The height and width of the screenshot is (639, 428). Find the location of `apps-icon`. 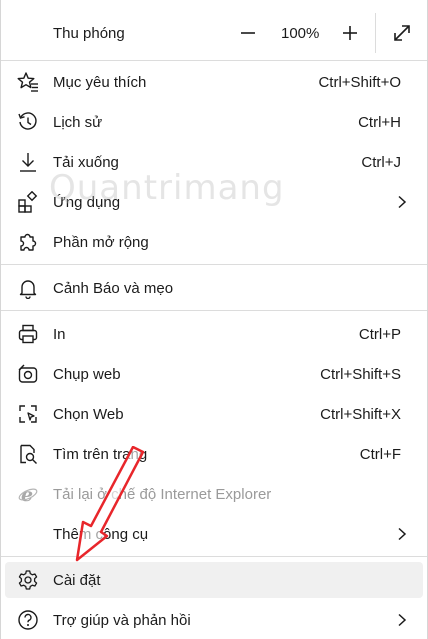

apps-icon is located at coordinates (28, 202).